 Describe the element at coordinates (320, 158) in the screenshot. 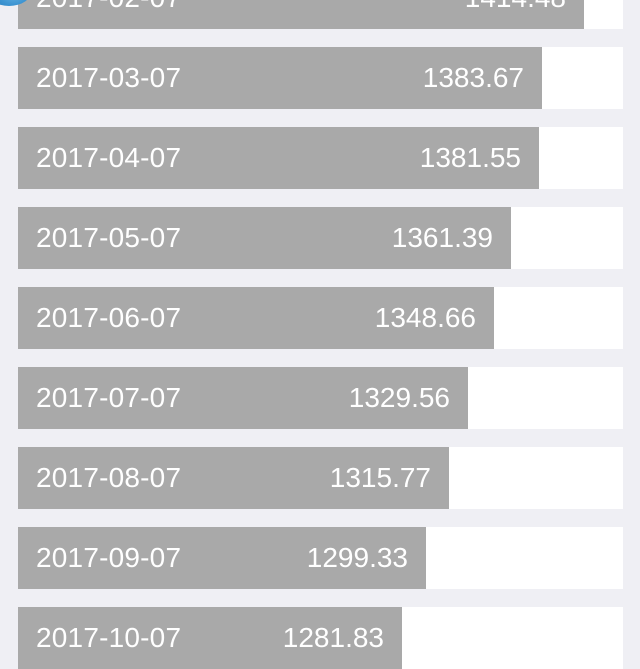

I see `list-item: 2017-04-07 1381.55` at that location.